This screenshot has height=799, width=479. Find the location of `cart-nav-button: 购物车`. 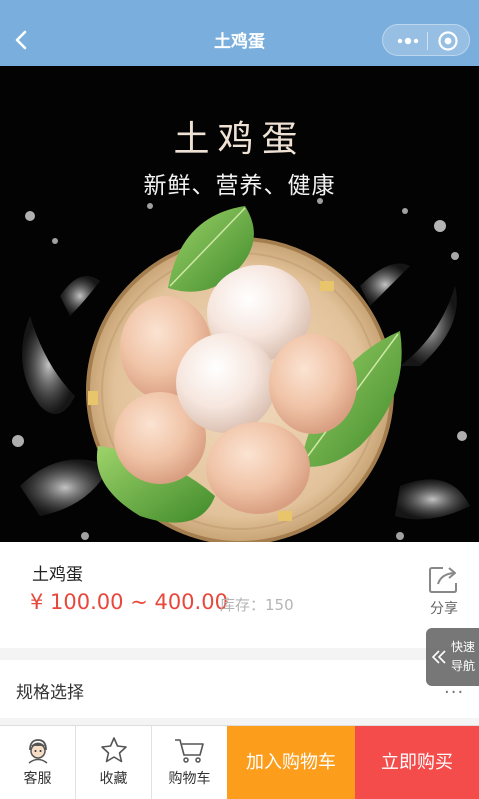

cart-nav-button: 购物车 is located at coordinates (190, 762).